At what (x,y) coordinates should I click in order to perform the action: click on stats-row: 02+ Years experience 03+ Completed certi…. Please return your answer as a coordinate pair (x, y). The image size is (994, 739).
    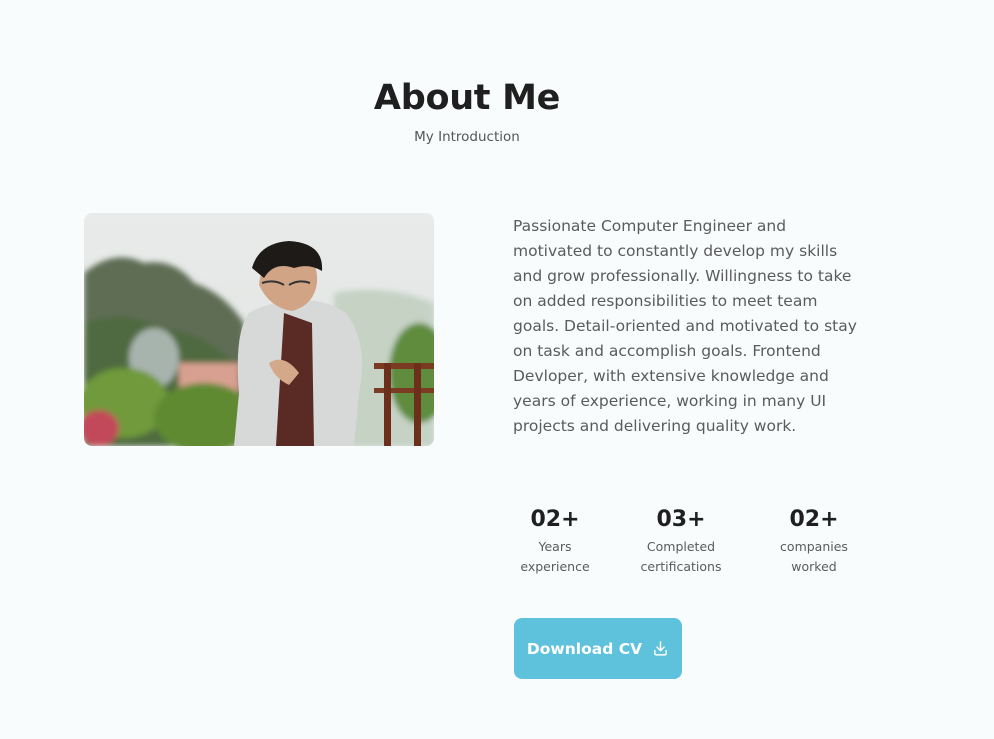
    Looking at the image, I should click on (683, 545).